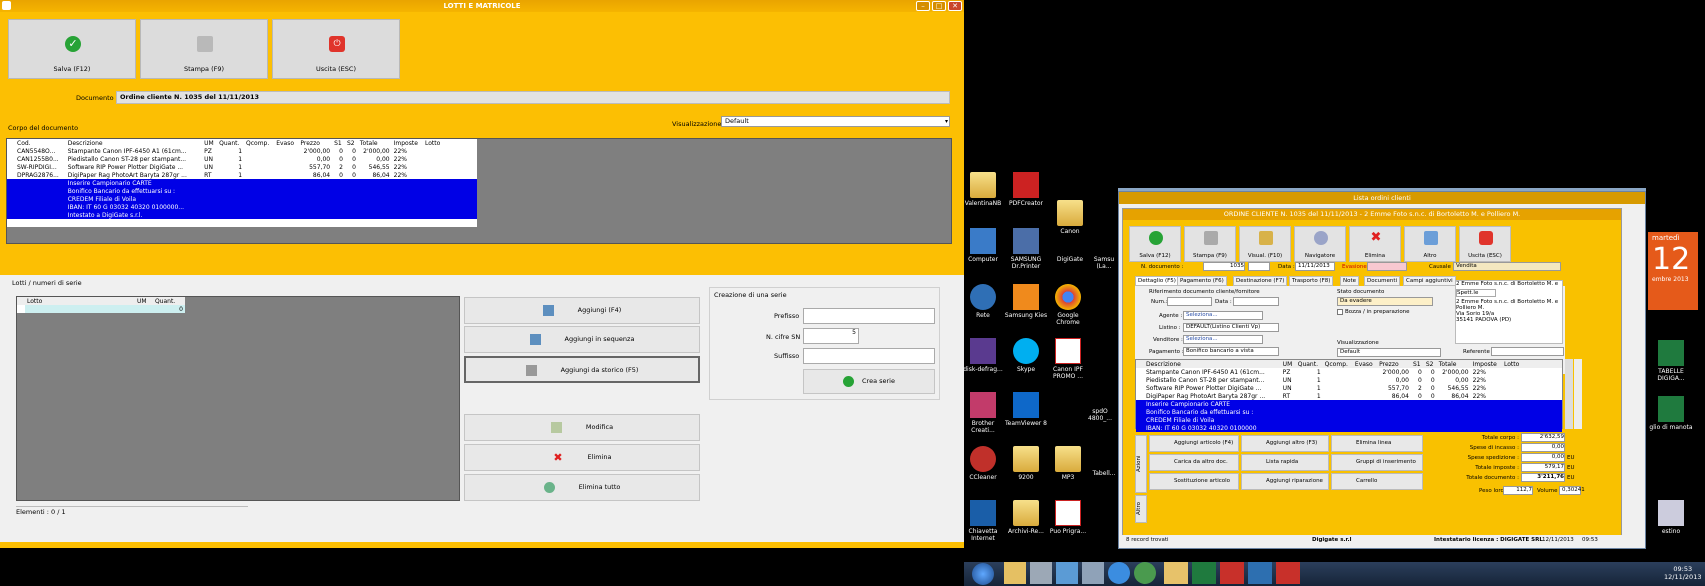  Describe the element at coordinates (1026, 463) in the screenshot. I see `desktop-icon: 9200` at that location.